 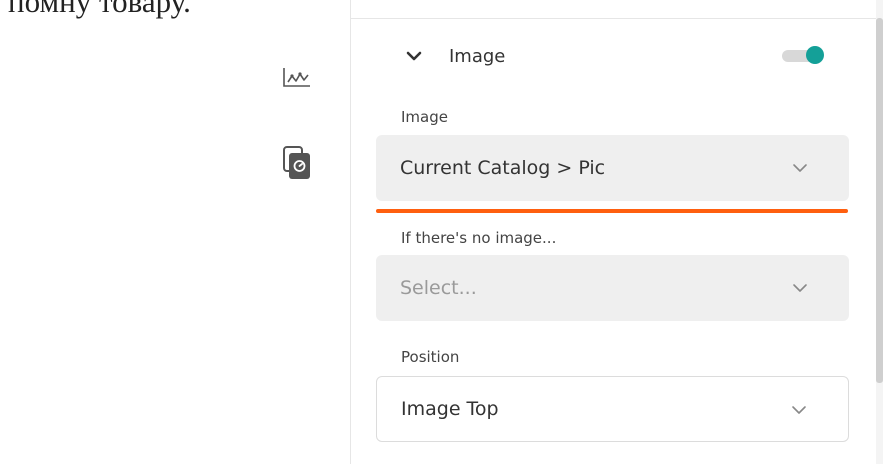 What do you see at coordinates (612, 168) in the screenshot?
I see `image-source-select: Current Catalog > Pic` at bounding box center [612, 168].